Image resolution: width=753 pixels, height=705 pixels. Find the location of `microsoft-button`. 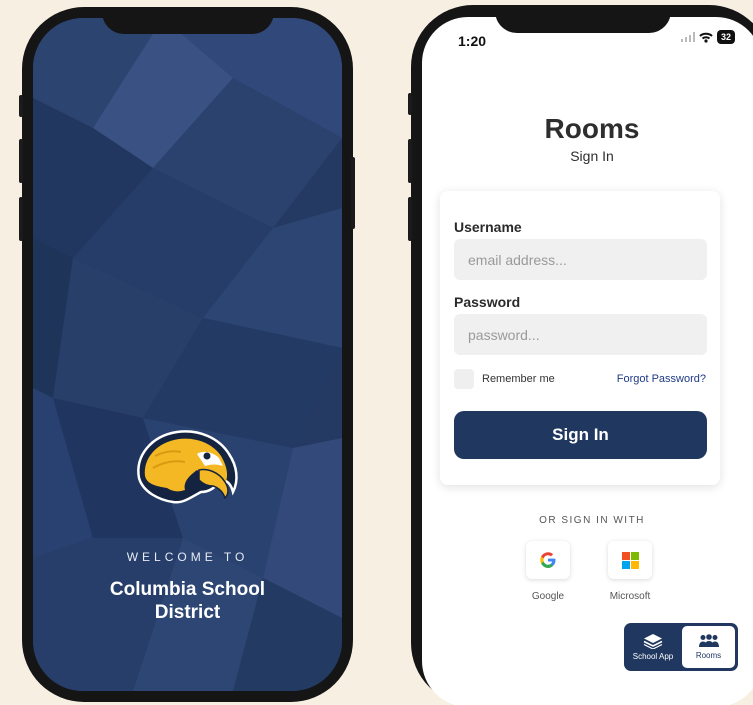

microsoft-button is located at coordinates (630, 560).